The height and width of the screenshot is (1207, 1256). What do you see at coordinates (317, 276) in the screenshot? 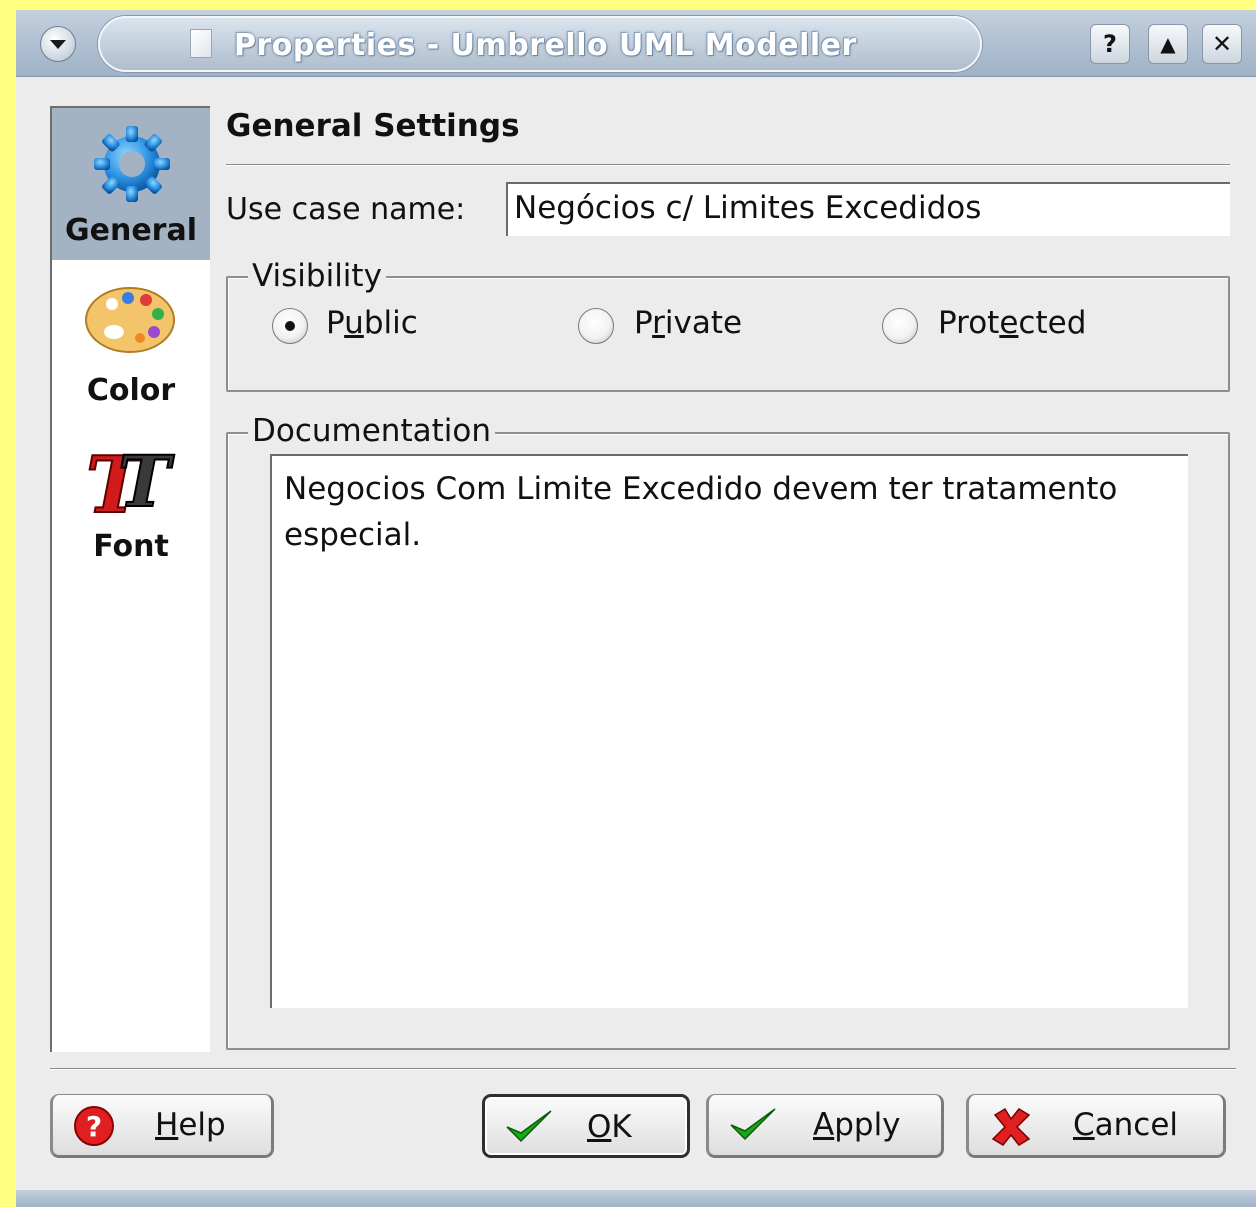
I see `visibility-title: Visibility` at bounding box center [317, 276].